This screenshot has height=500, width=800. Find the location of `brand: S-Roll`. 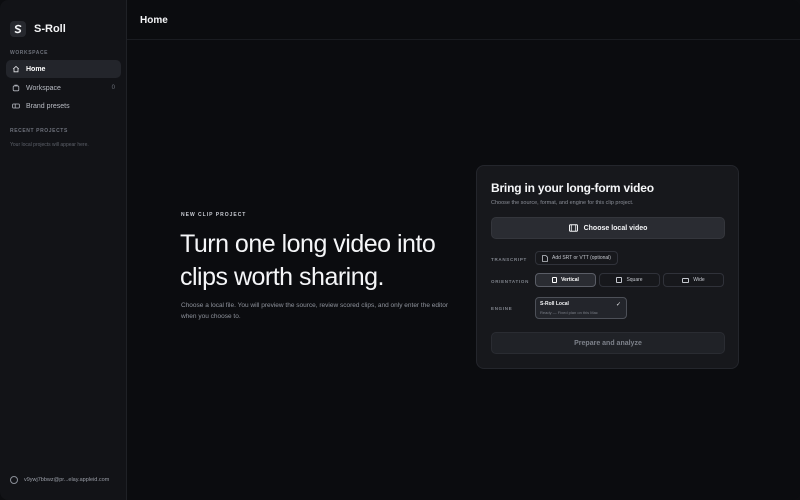

brand: S-Roll is located at coordinates (38, 29).